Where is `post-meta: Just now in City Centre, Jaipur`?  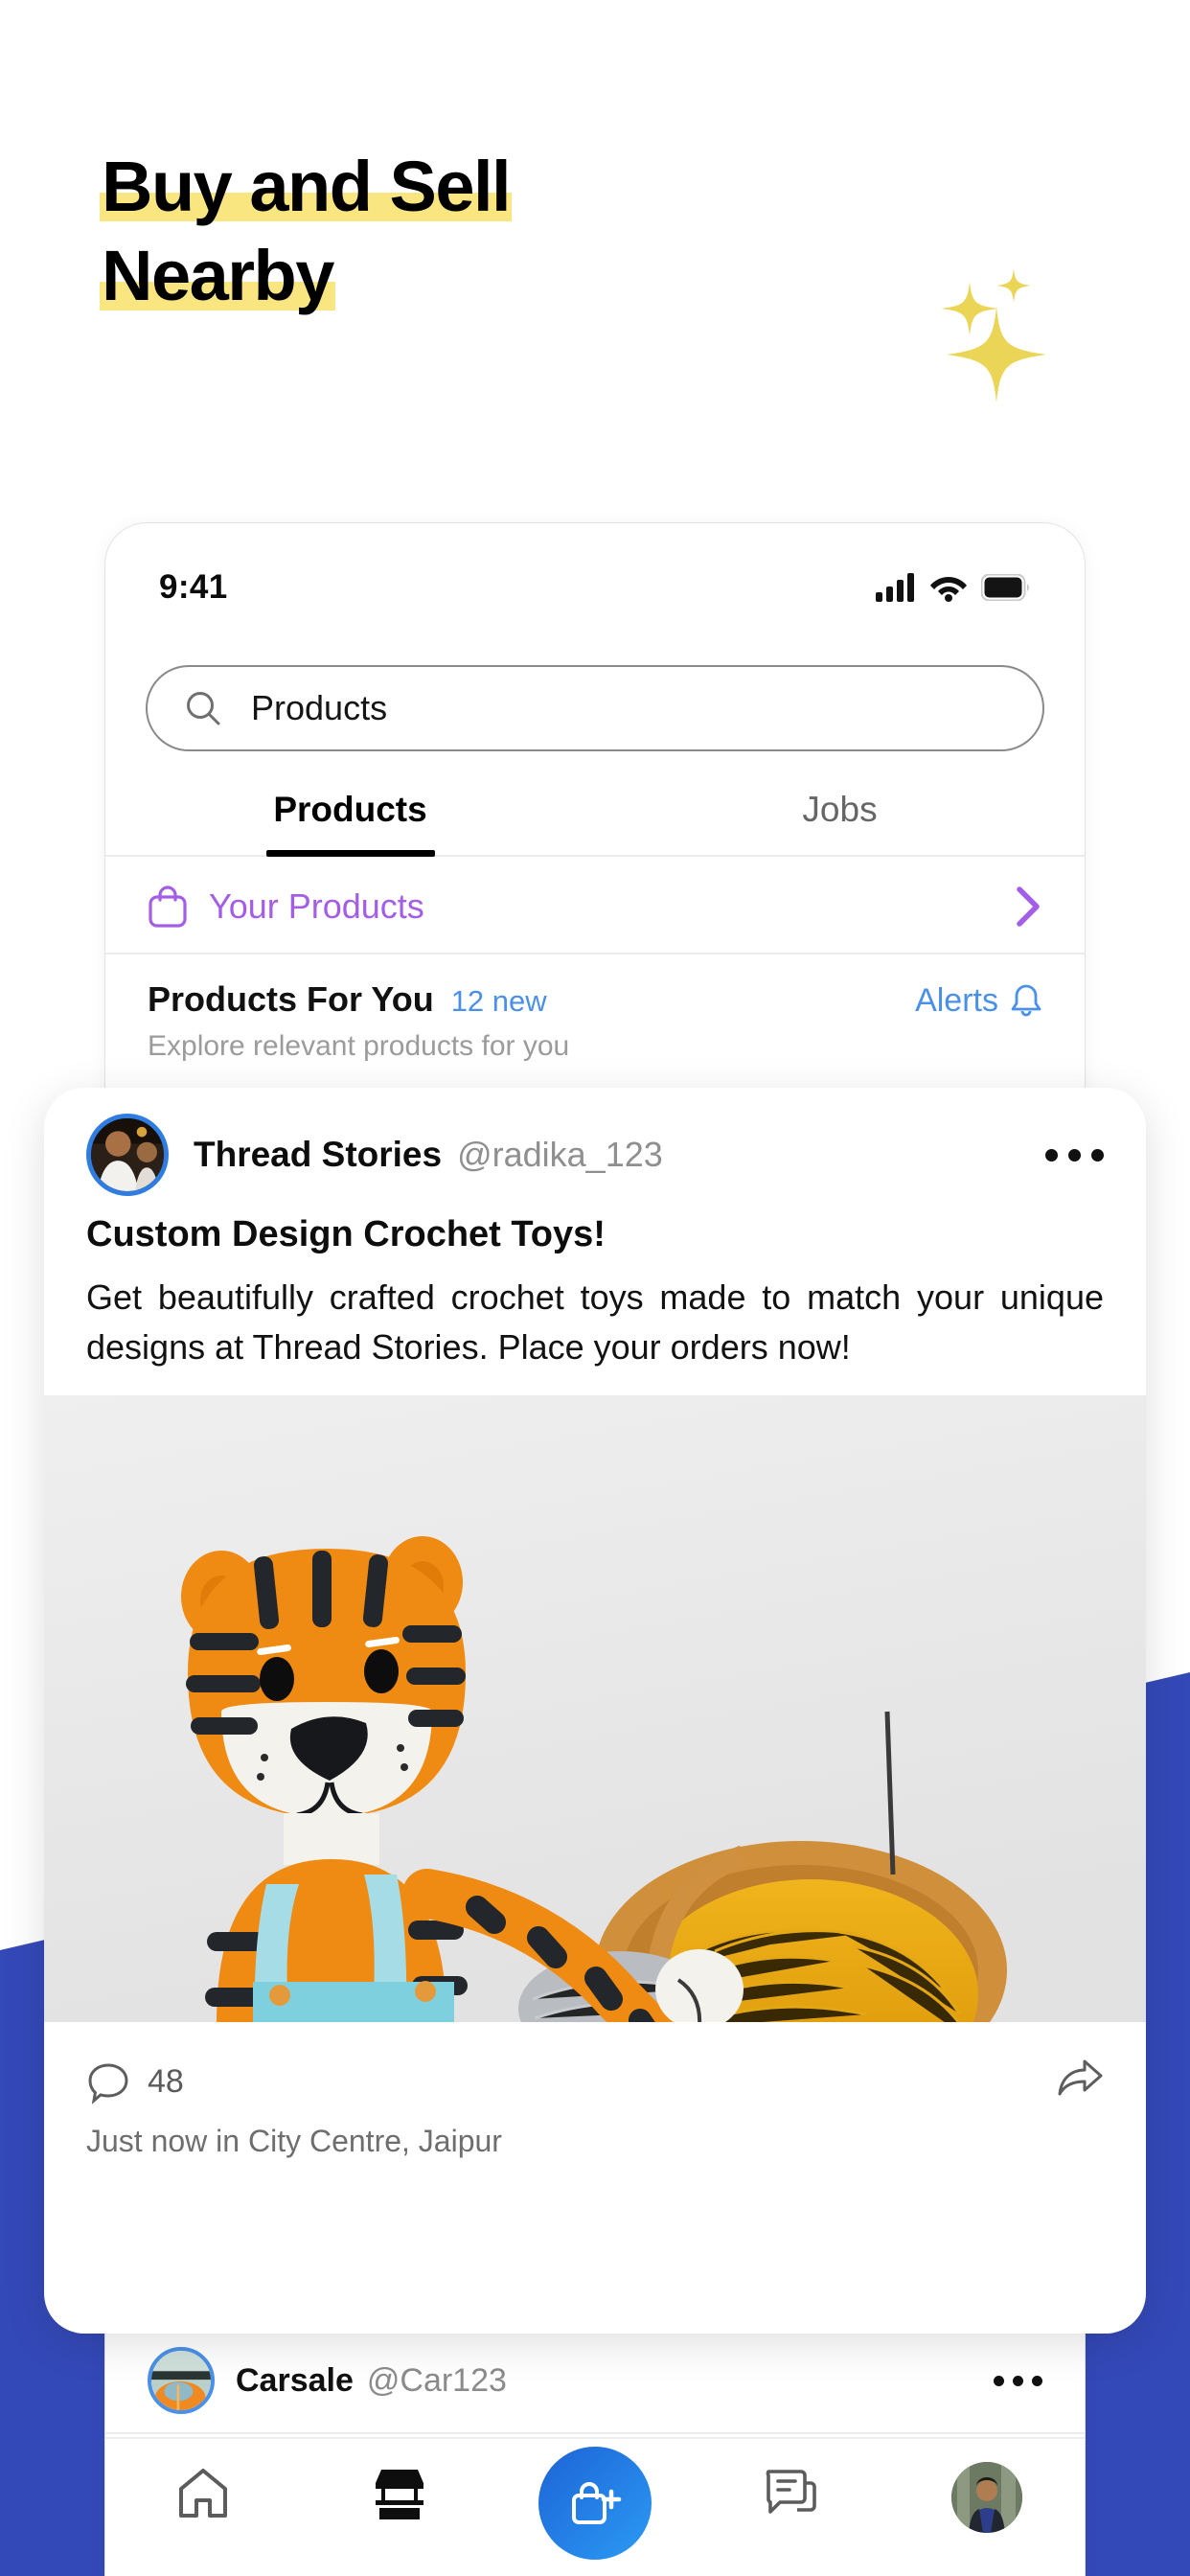
post-meta: Just now in City Centre, Jaipur is located at coordinates (294, 2140).